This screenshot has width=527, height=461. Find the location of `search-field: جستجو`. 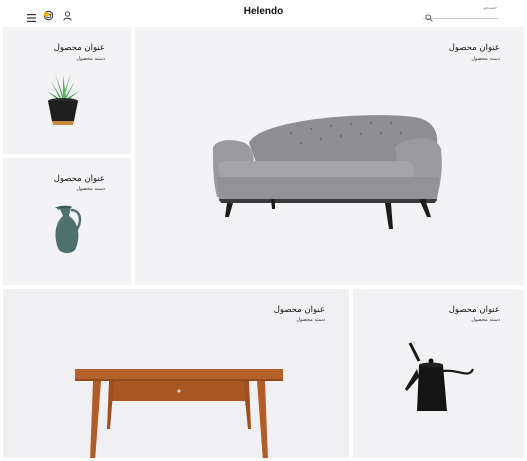

search-field: جستجو is located at coordinates (461, 13).